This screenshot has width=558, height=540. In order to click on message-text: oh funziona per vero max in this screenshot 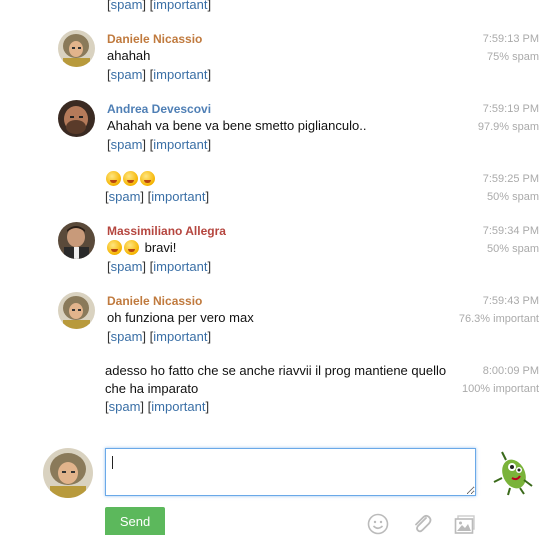, I will do `click(180, 317)`.